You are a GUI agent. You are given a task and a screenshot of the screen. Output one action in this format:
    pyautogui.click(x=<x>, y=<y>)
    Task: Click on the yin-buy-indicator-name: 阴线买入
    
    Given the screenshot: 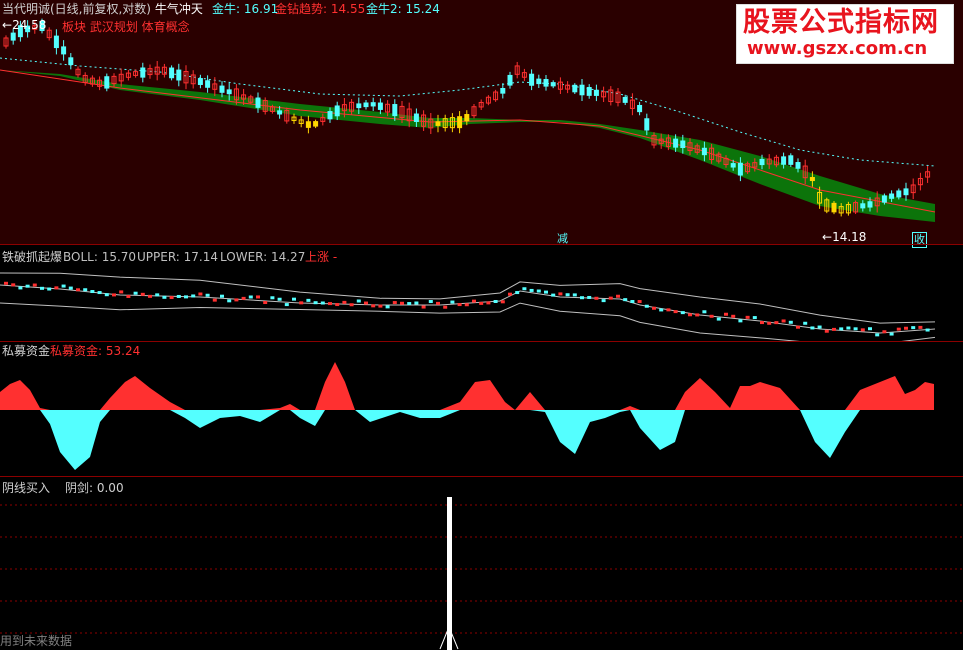 What is the action you would take?
    pyautogui.click(x=26, y=488)
    